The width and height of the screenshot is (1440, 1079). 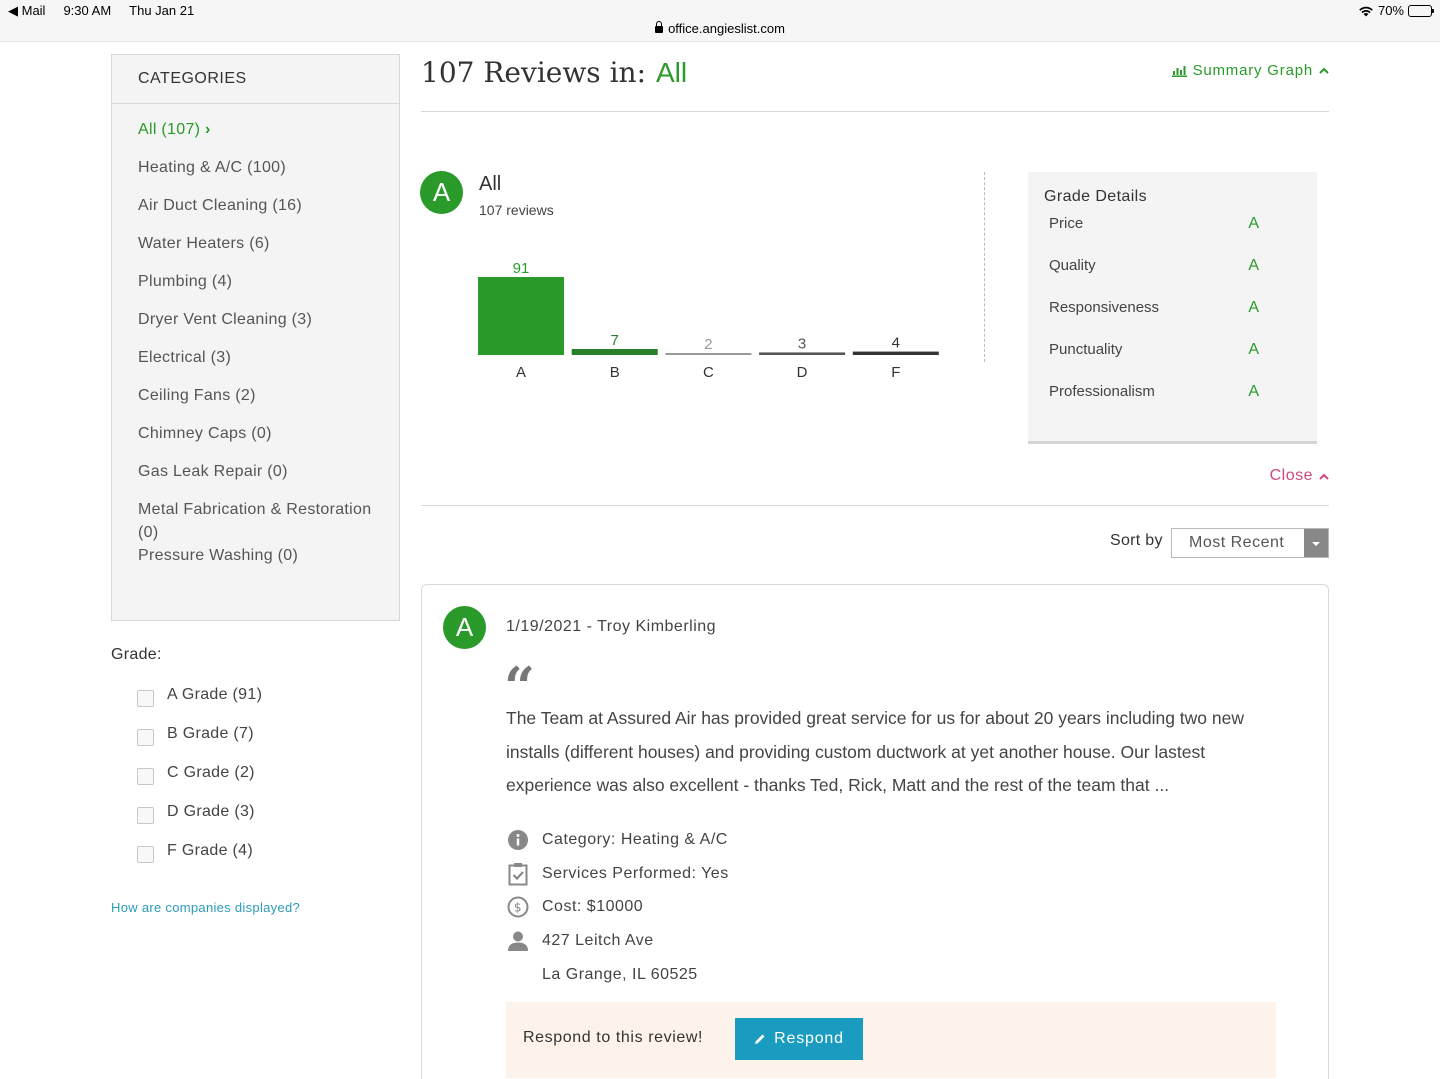 I want to click on bar-c, so click(x=708, y=354).